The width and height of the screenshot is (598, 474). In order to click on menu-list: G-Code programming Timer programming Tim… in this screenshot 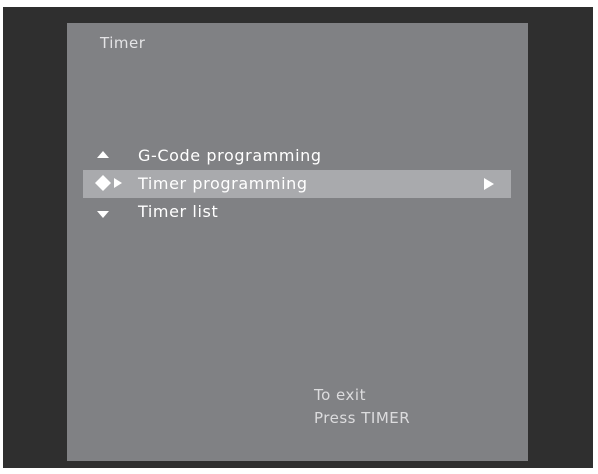, I will do `click(297, 184)`.